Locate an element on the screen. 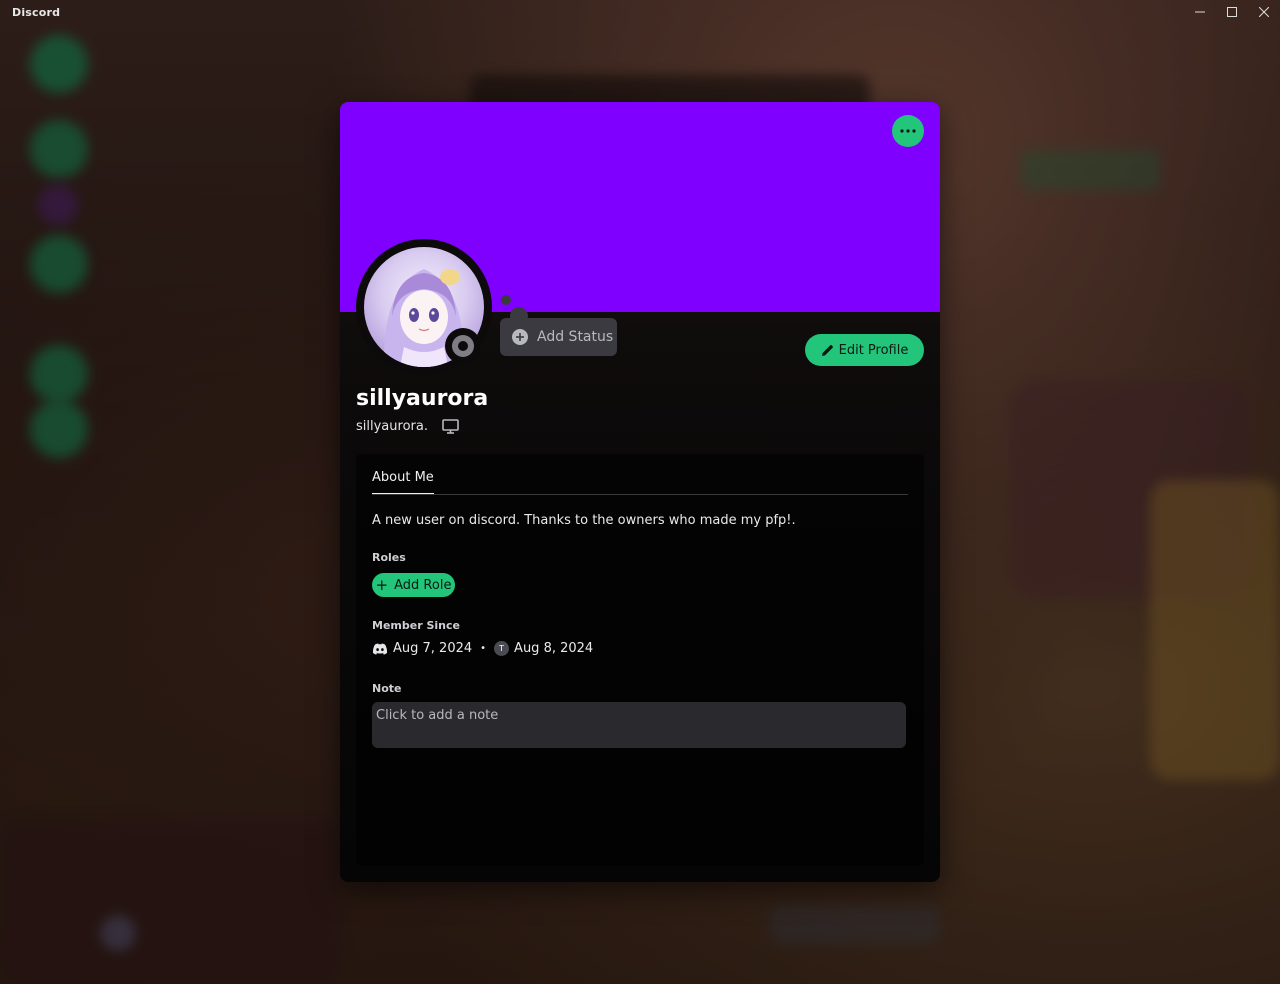 The image size is (1280, 984). note-input: Click to add a note is located at coordinates (639, 725).